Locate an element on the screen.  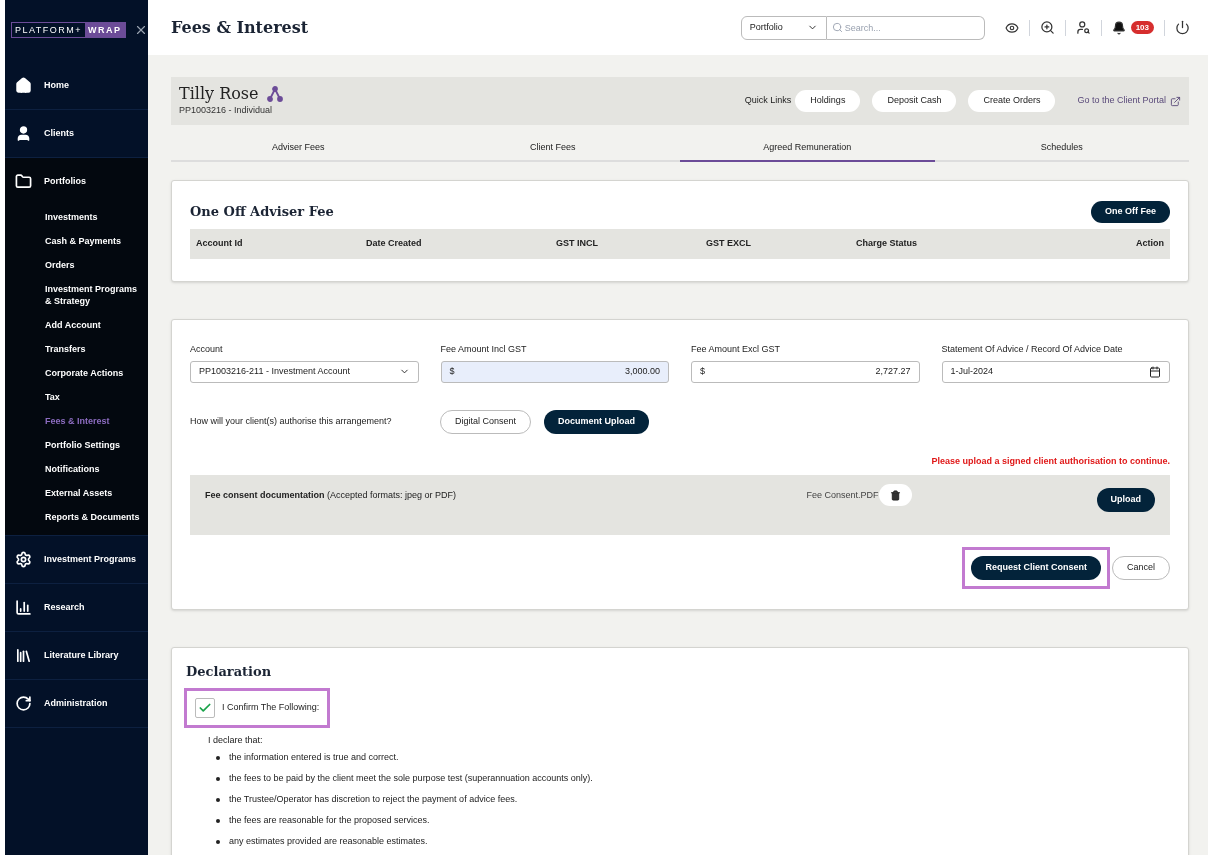
declaration-item: the fees to be paid by the client meet the sole purpose test (superannuation accounts only). is located at coordinates (411, 778).